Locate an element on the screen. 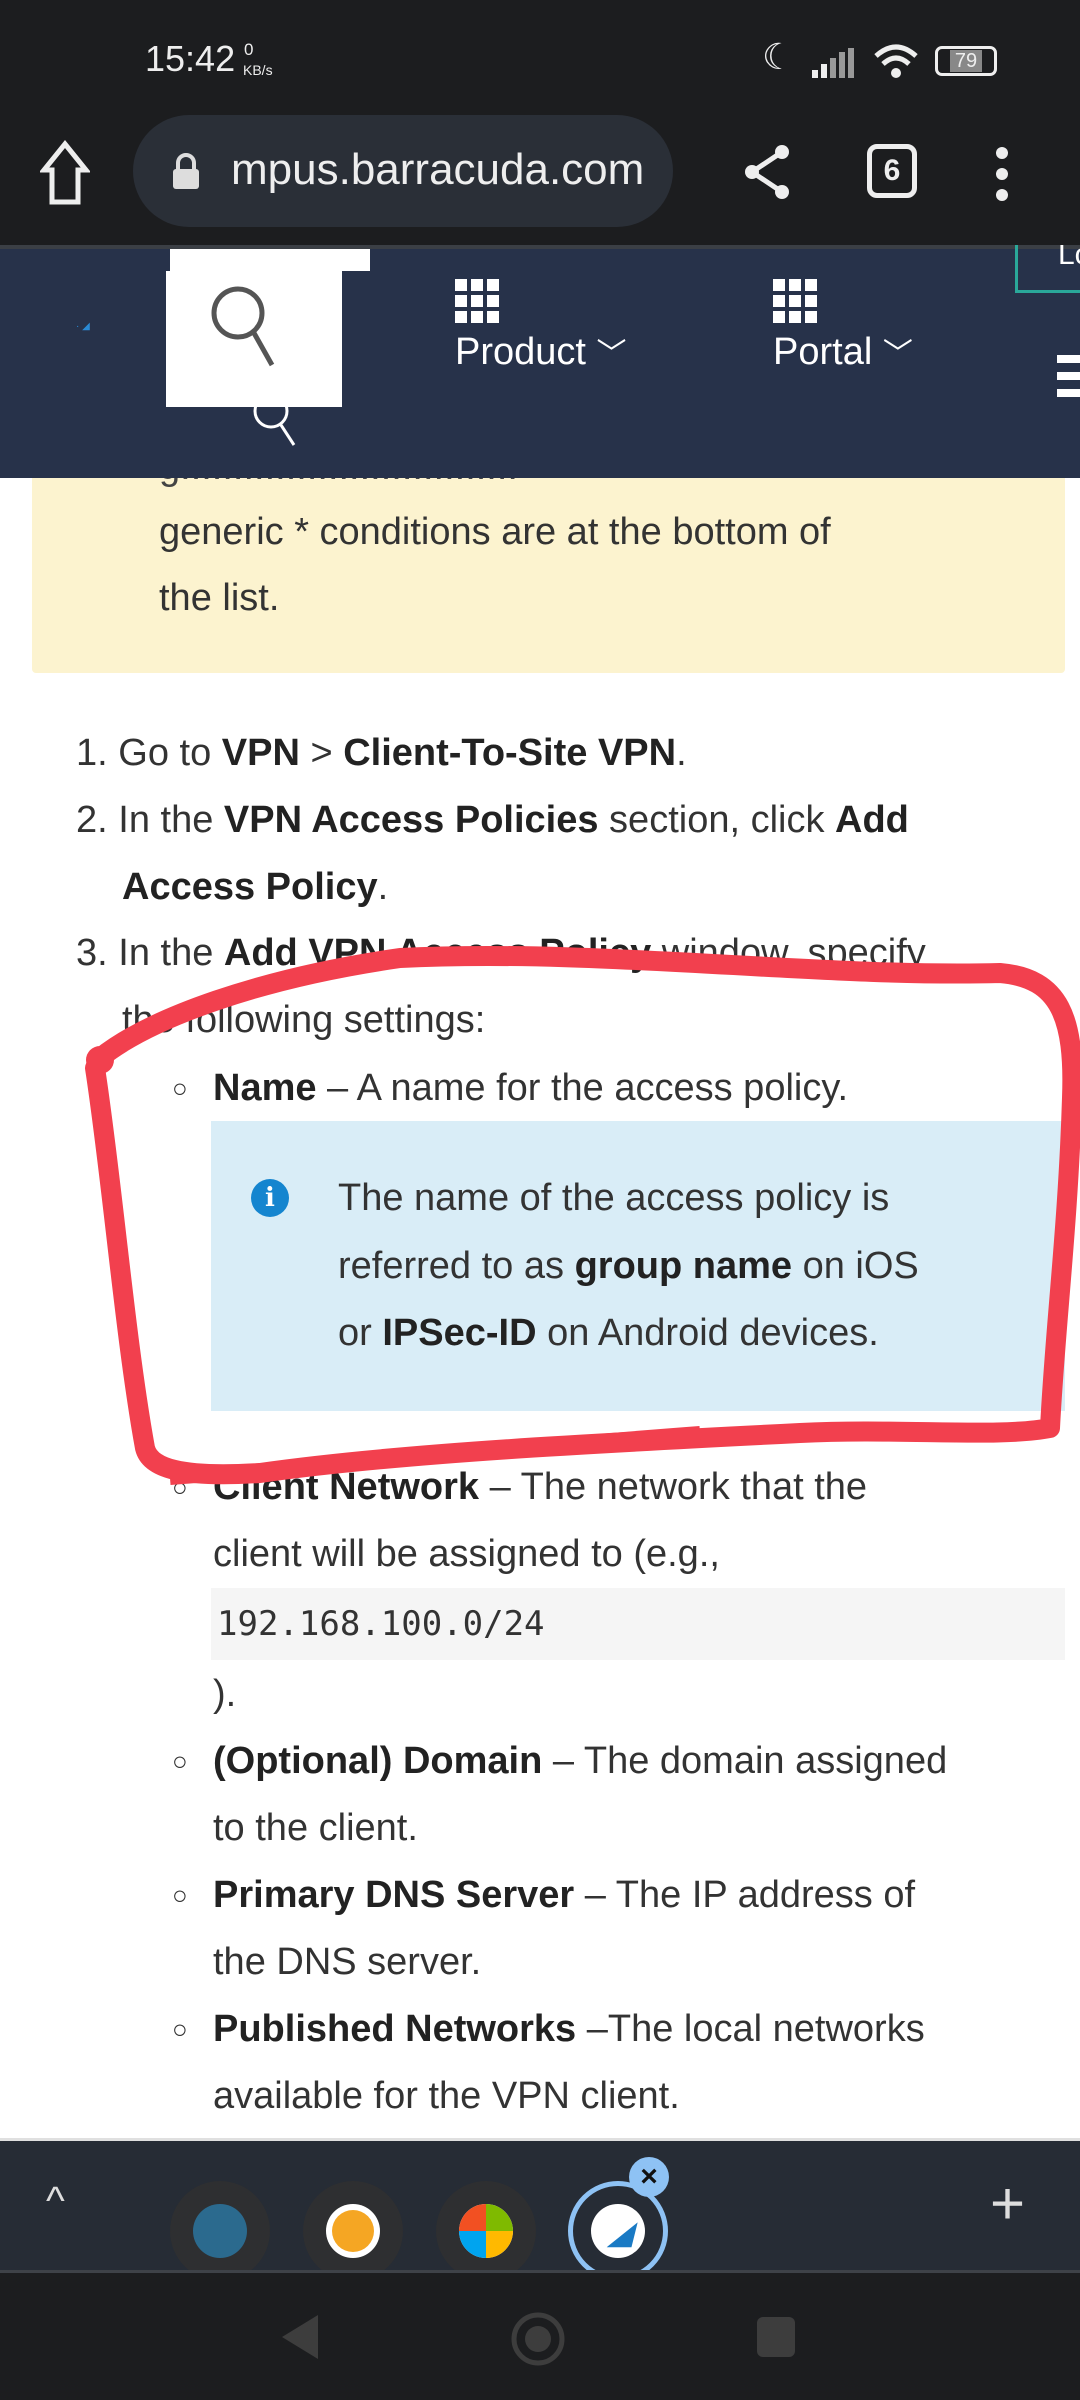 This screenshot has width=1080, height=2400. close-tab-icon: × is located at coordinates (649, 2177).